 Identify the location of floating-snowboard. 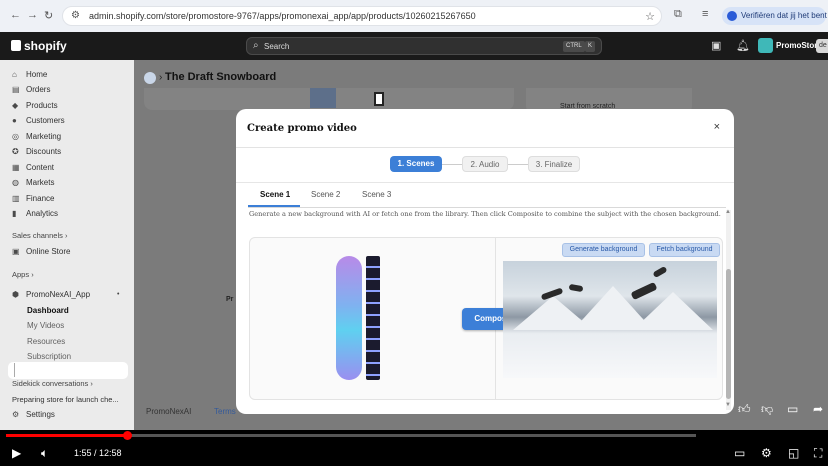
(660, 272).